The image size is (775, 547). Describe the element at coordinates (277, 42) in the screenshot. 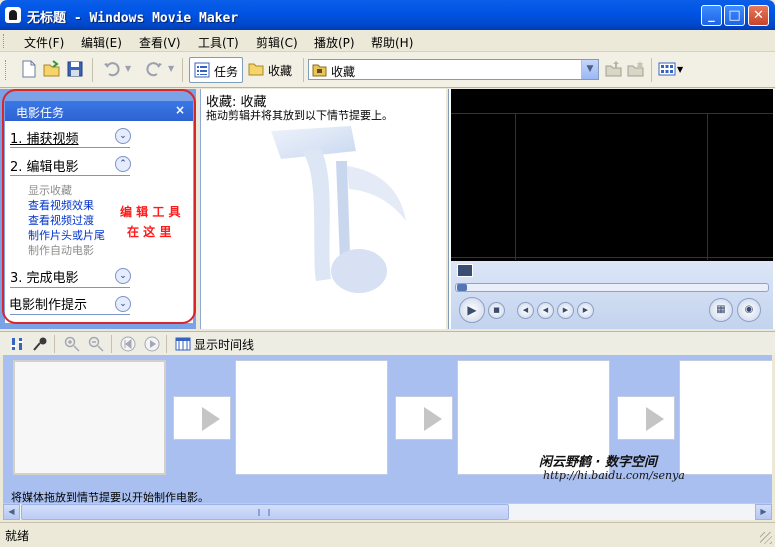

I see `menu-clip: 剪辑(C)` at that location.